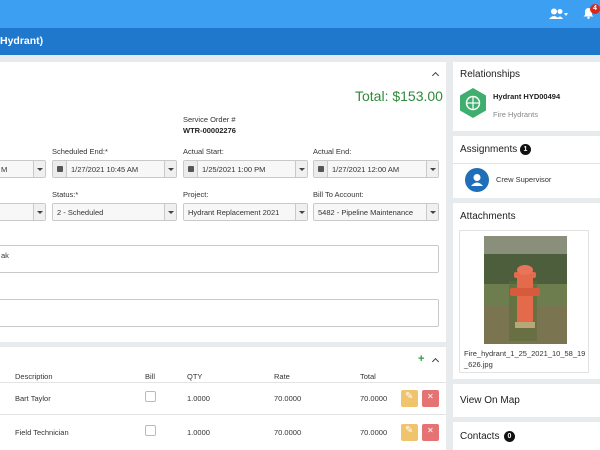 This screenshot has height=450, width=600. What do you see at coordinates (489, 149) in the screenshot?
I see `assignments-title: Assignments` at bounding box center [489, 149].